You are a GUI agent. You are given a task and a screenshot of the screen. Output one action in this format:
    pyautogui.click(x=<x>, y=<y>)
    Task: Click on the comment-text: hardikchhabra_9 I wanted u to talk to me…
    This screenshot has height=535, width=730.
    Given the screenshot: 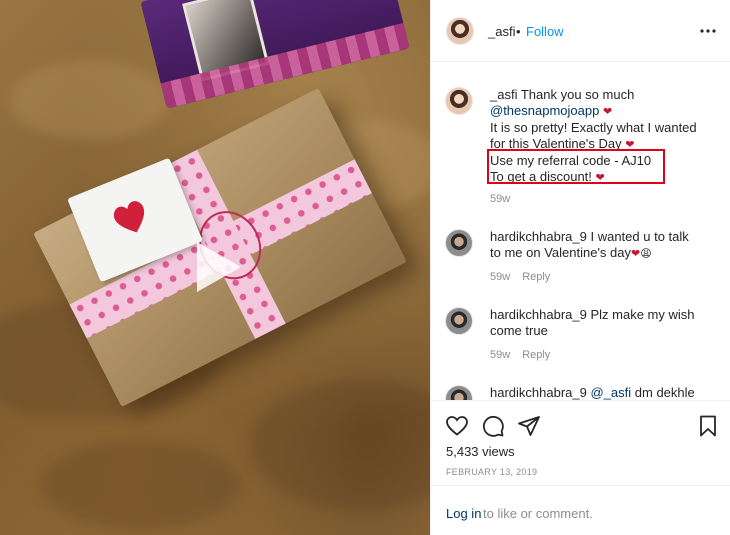 What is the action you would take?
    pyautogui.click(x=606, y=245)
    